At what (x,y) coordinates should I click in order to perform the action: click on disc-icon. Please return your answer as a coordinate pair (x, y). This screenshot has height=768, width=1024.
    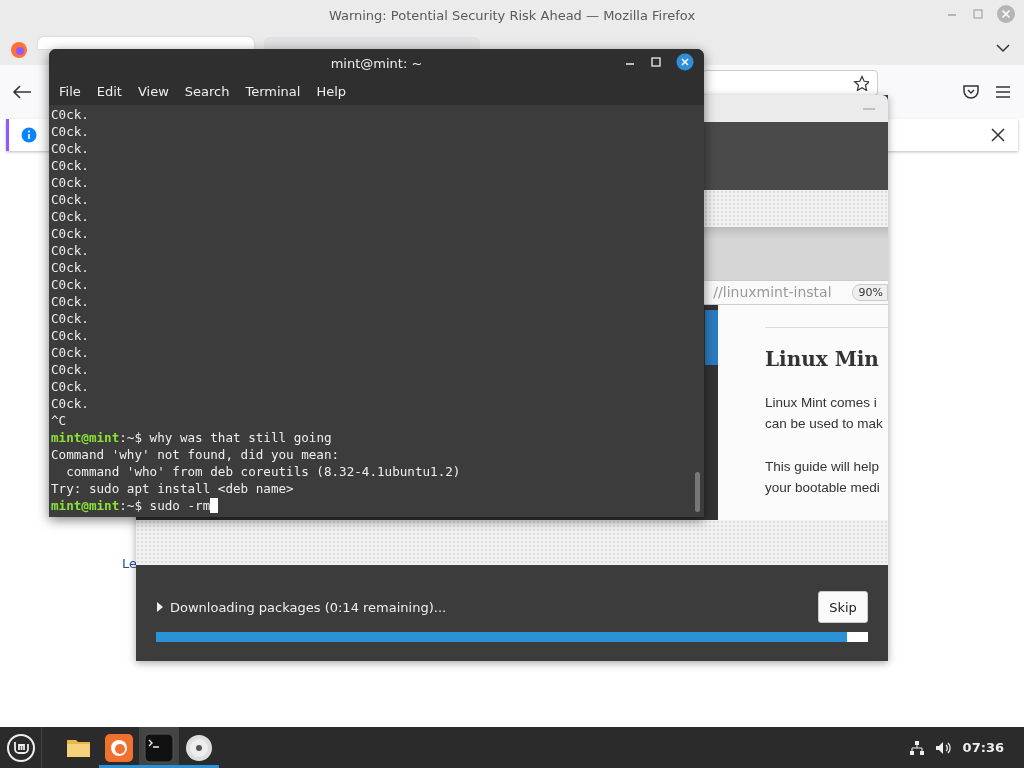
    Looking at the image, I should click on (199, 747).